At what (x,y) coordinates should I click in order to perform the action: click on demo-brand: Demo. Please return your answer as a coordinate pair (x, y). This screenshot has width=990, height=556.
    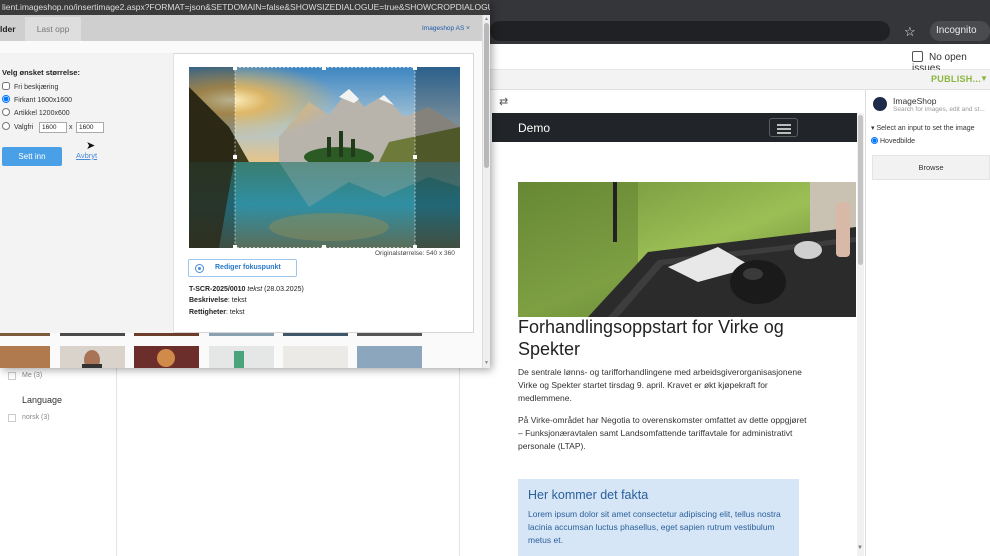
    Looking at the image, I should click on (534, 128).